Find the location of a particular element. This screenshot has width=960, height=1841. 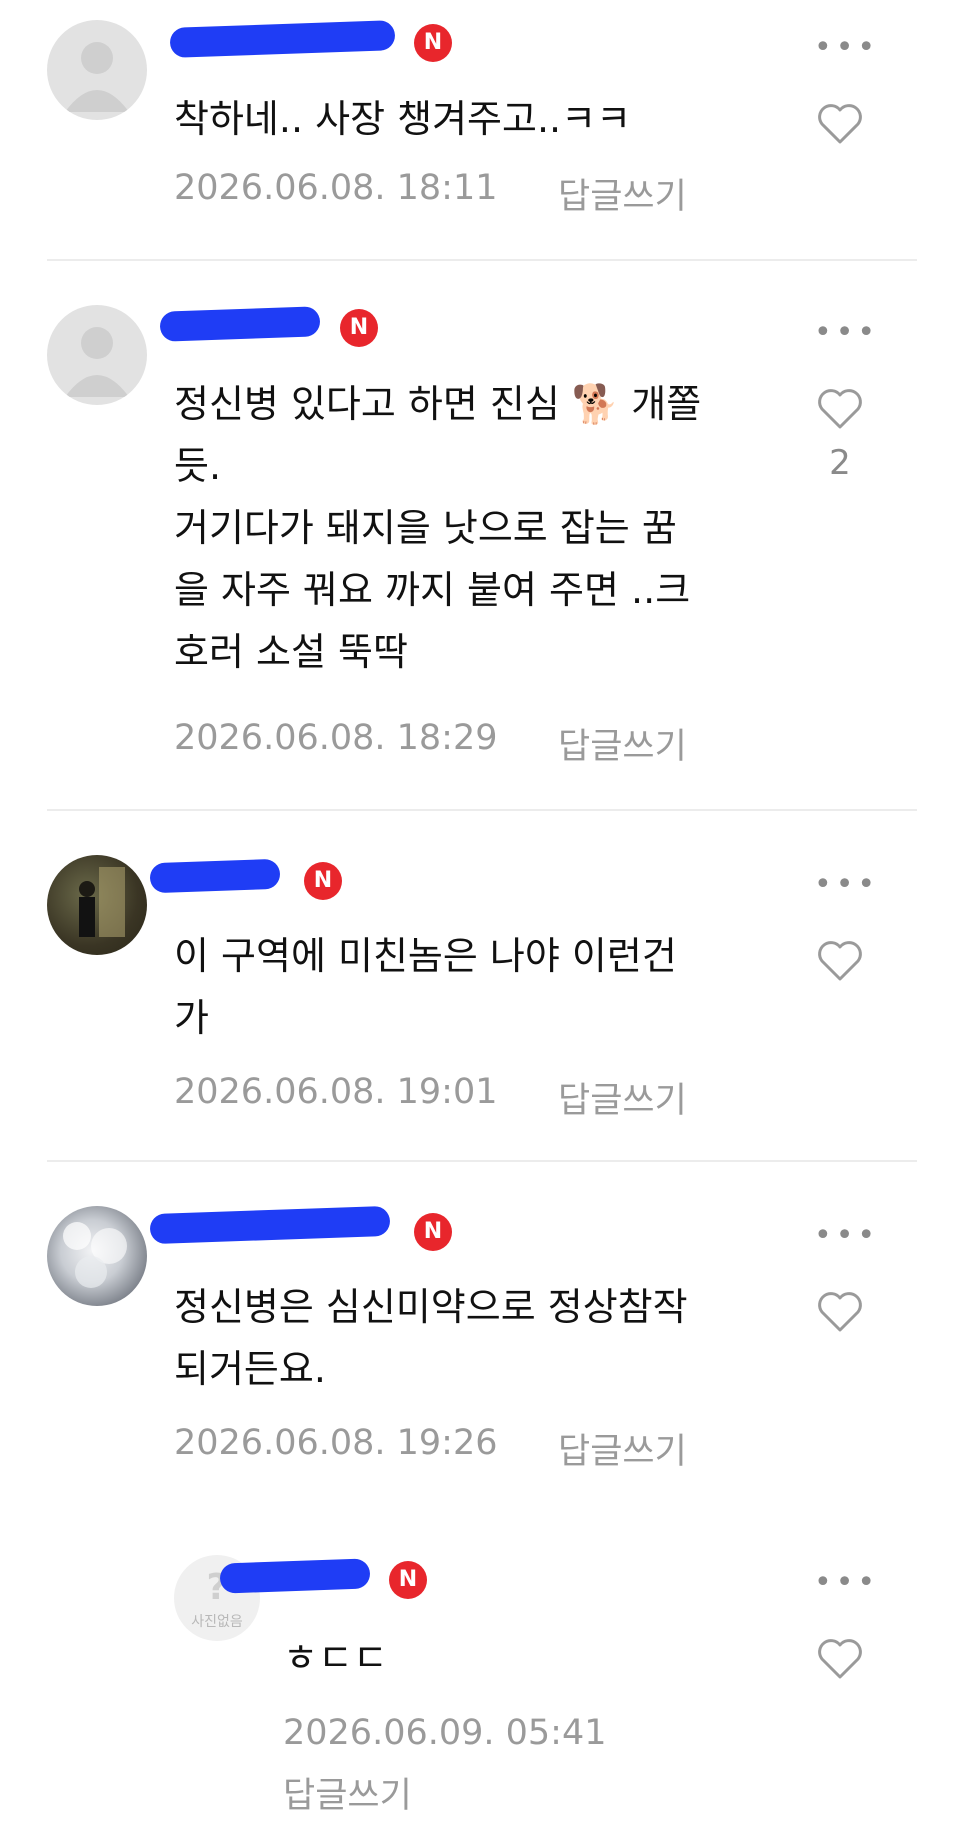

comment-date: 2026.06.08. 18:11 is located at coordinates (336, 188).